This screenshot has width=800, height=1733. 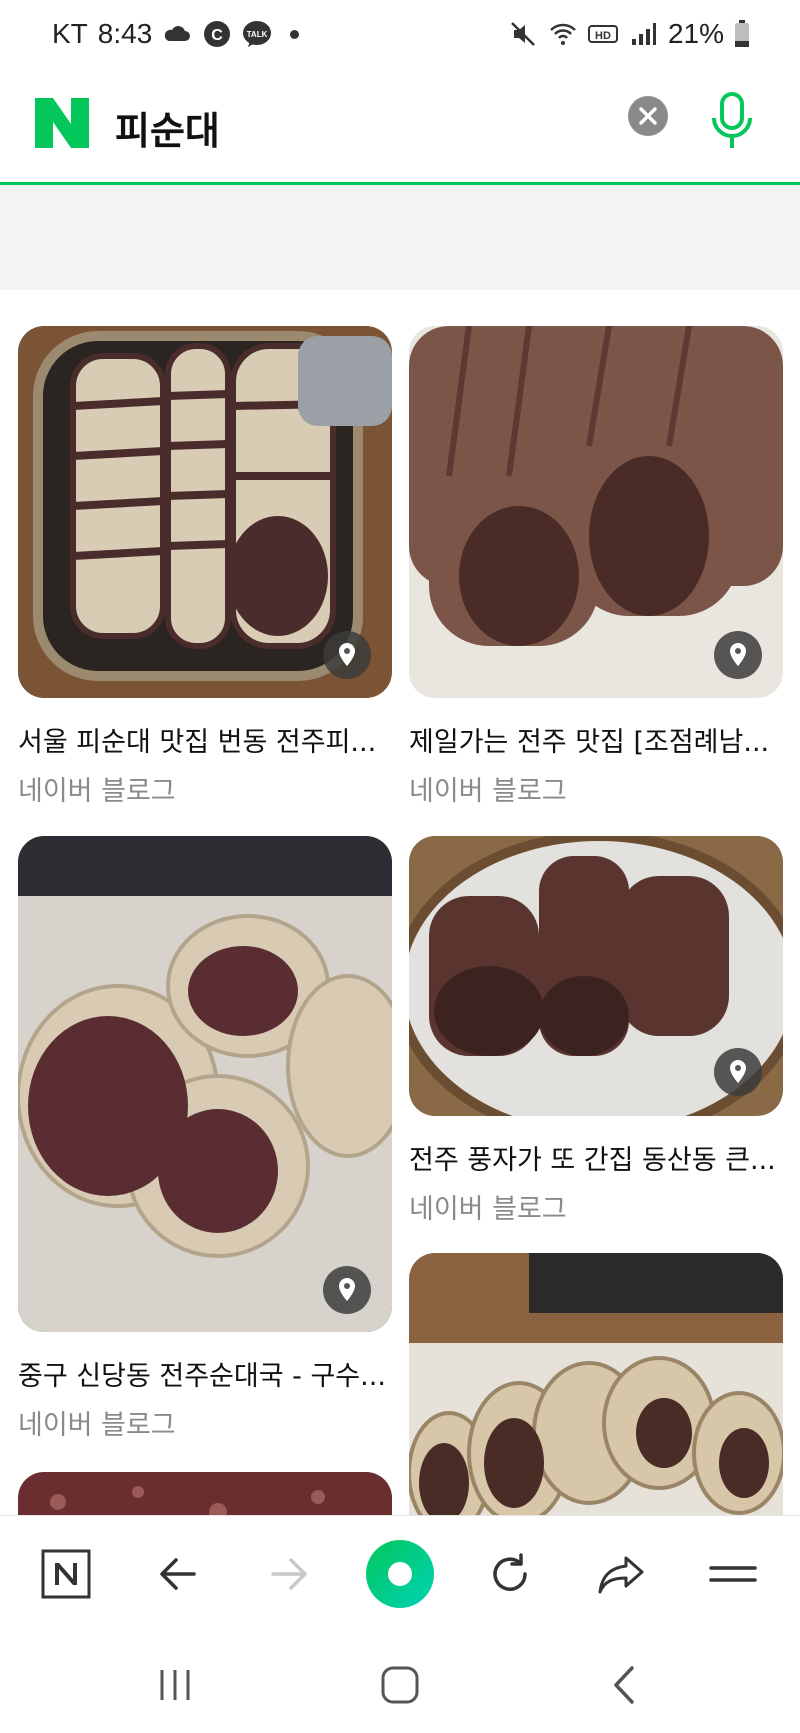 What do you see at coordinates (62, 123) in the screenshot?
I see `naver-logo-icon` at bounding box center [62, 123].